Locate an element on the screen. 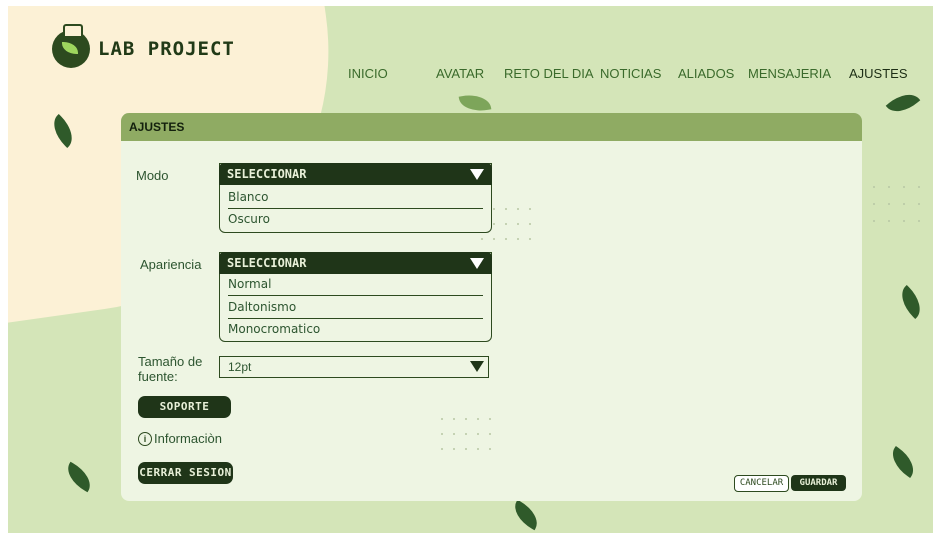 This screenshot has height=533, width=941. info-label: Informaciòn is located at coordinates (188, 438).